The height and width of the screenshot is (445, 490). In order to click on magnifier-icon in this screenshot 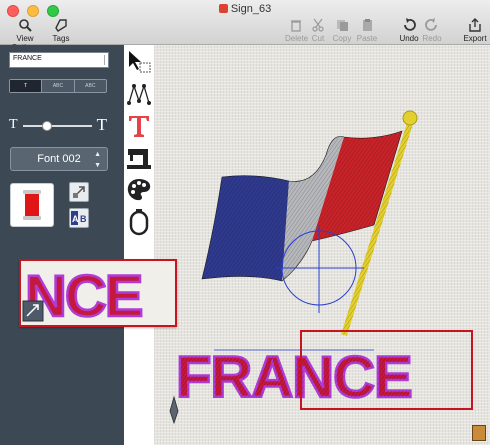, I will do `click(25, 25)`.